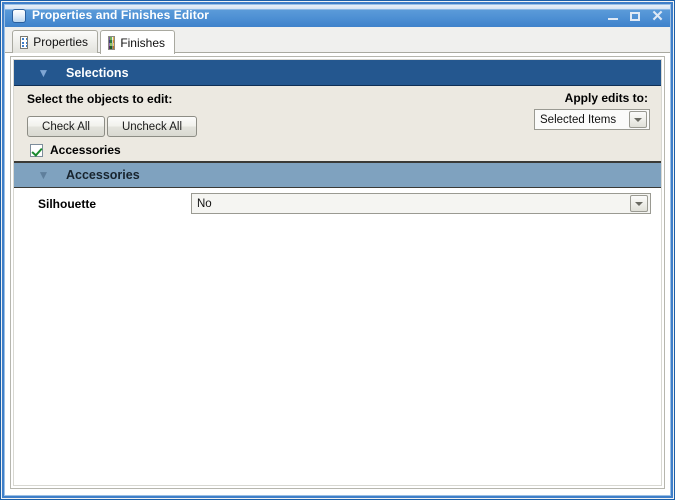 The height and width of the screenshot is (500, 675). What do you see at coordinates (337, 16) in the screenshot?
I see `title-bar: Properties and Finishes Editor ✕` at bounding box center [337, 16].